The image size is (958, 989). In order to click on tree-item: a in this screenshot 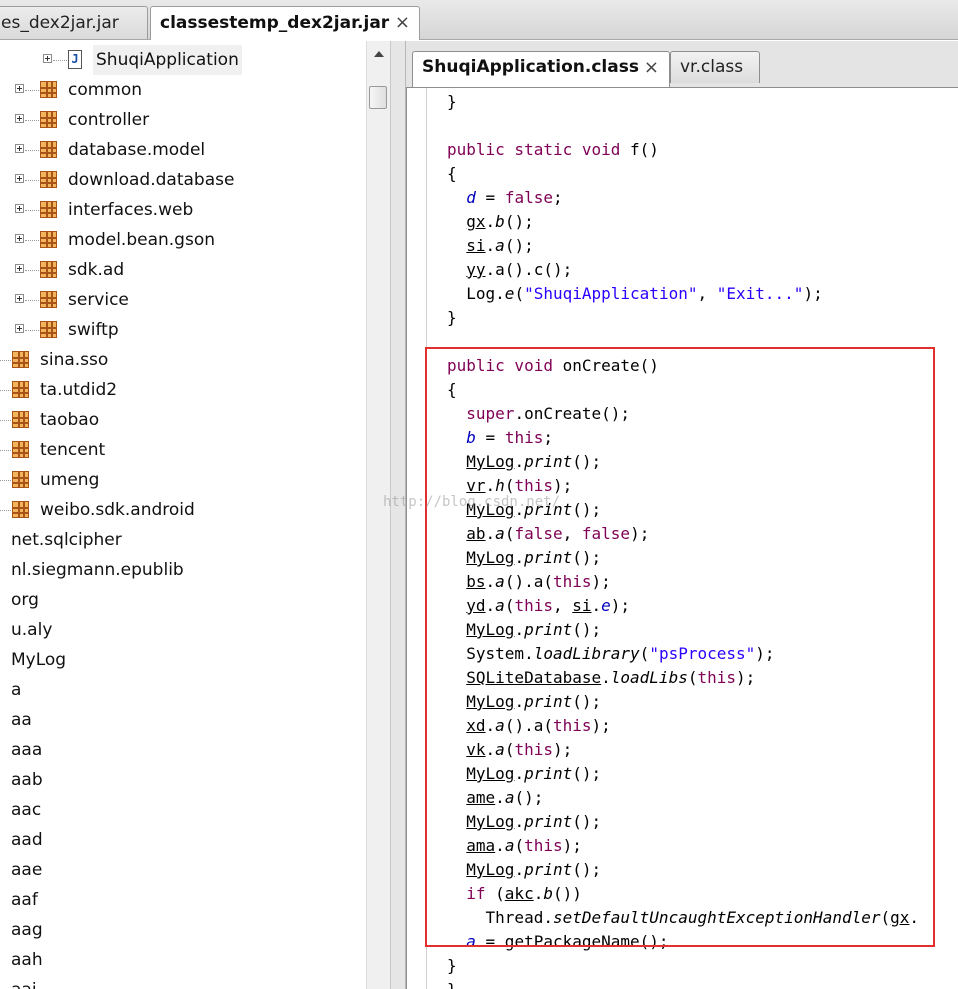, I will do `click(183, 690)`.